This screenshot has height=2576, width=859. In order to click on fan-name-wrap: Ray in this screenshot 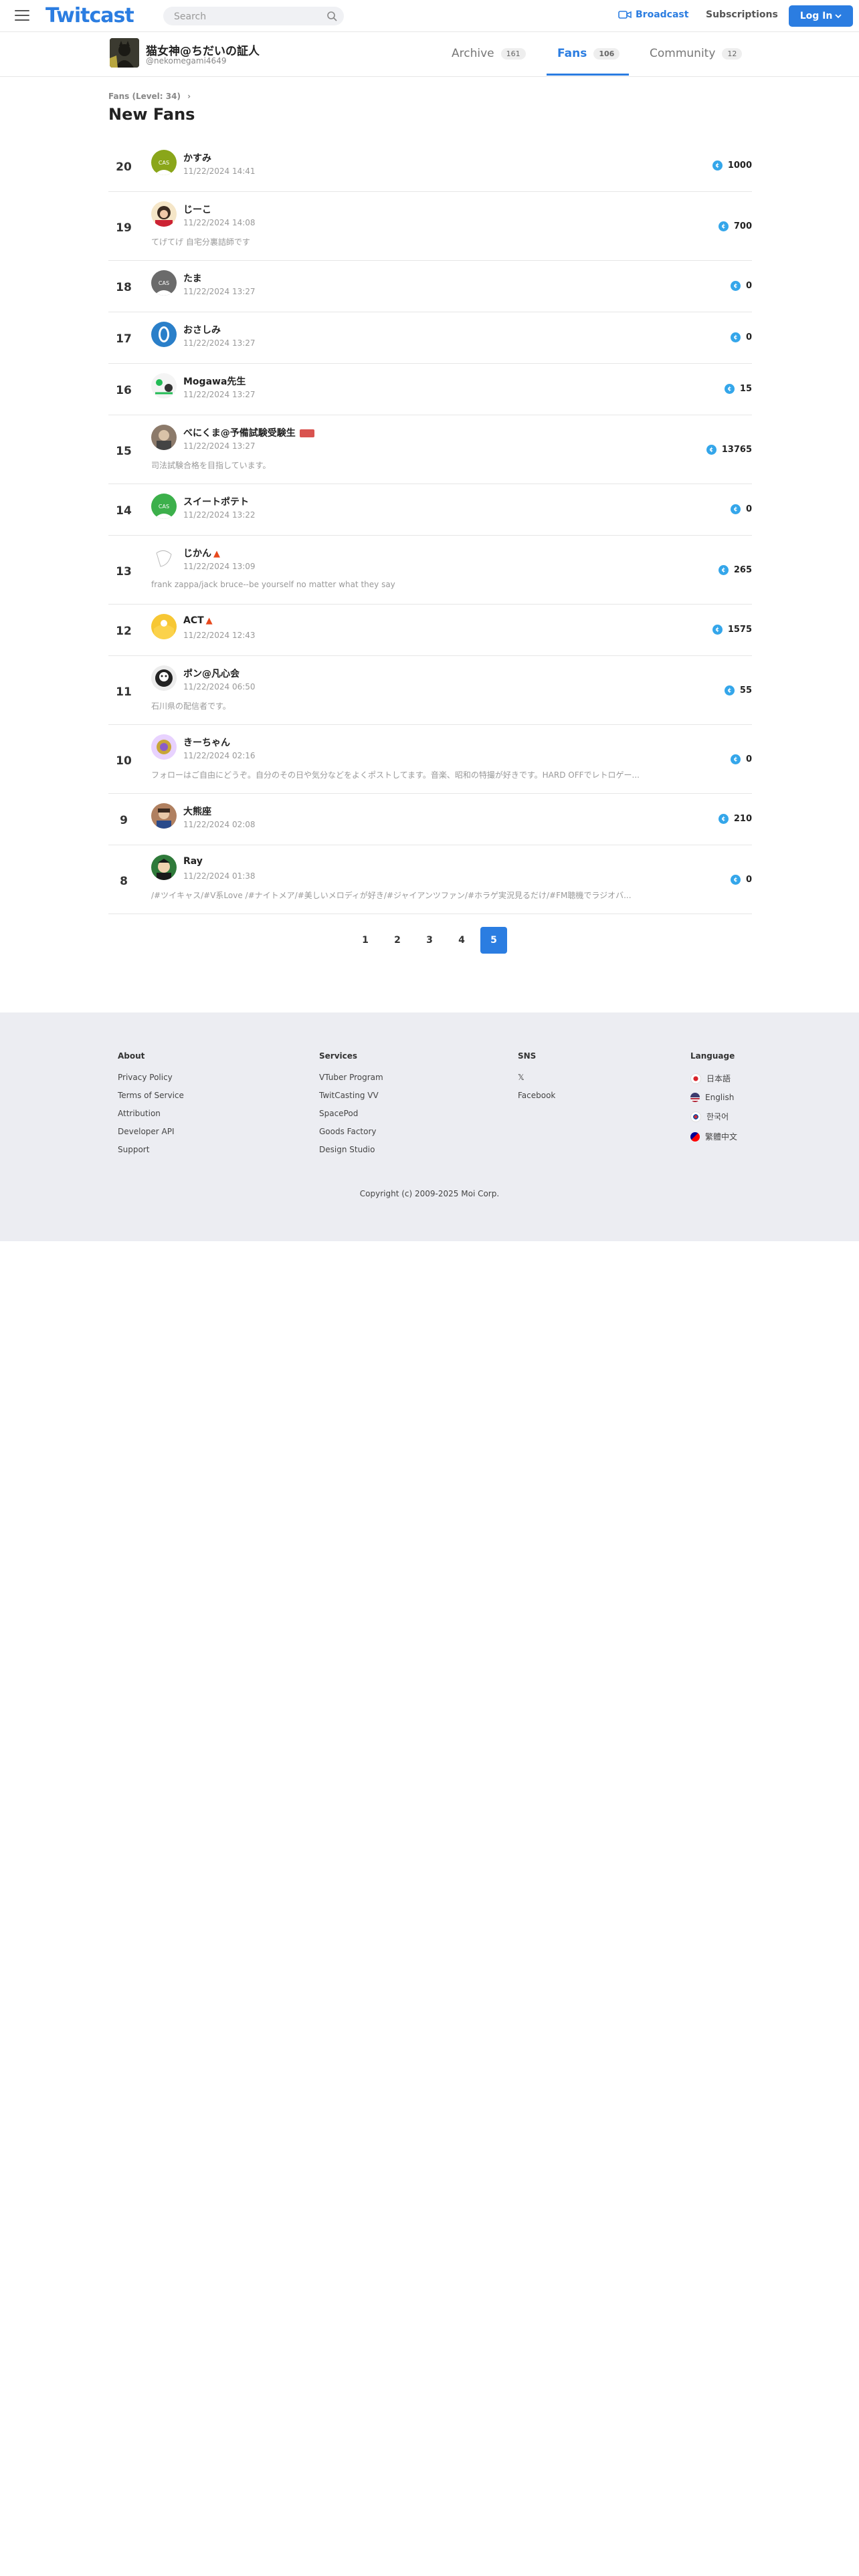, I will do `click(193, 862)`.